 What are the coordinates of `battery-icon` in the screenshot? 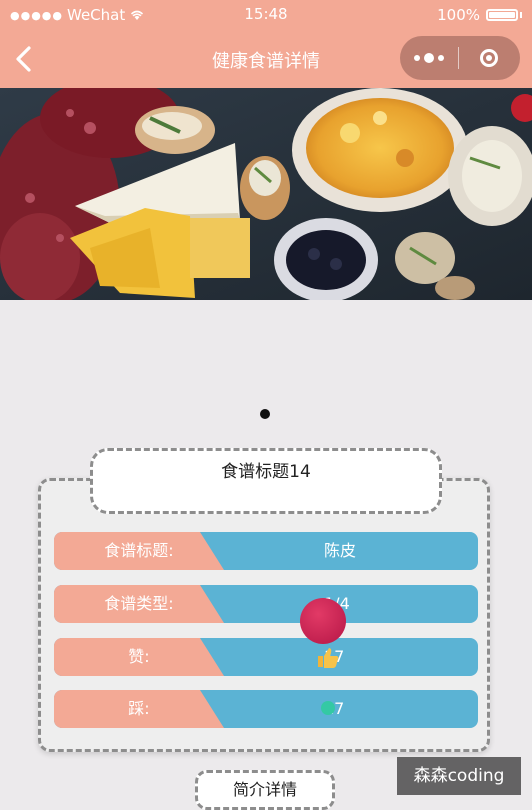 It's located at (502, 15).